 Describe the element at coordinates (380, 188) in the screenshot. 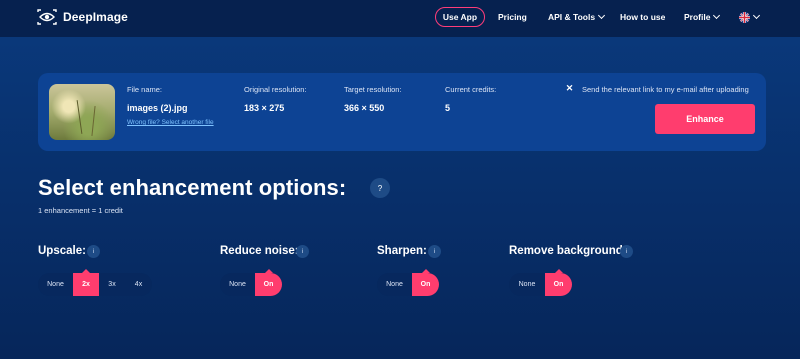

I see `help-icon: ?` at that location.